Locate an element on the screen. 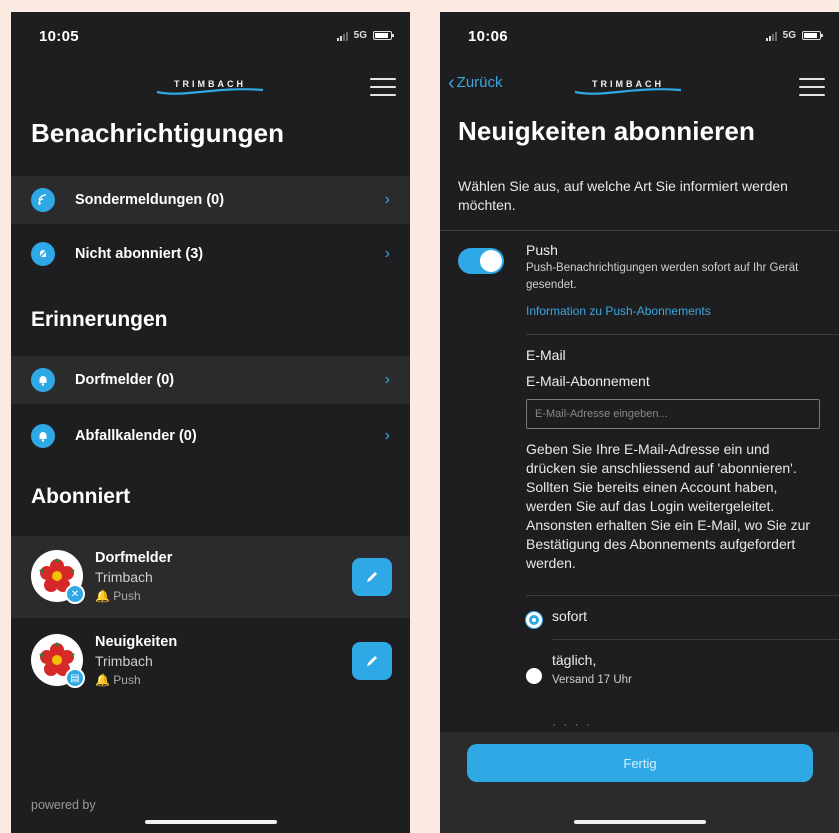 This screenshot has width=839, height=833. push-toggle is located at coordinates (481, 261).